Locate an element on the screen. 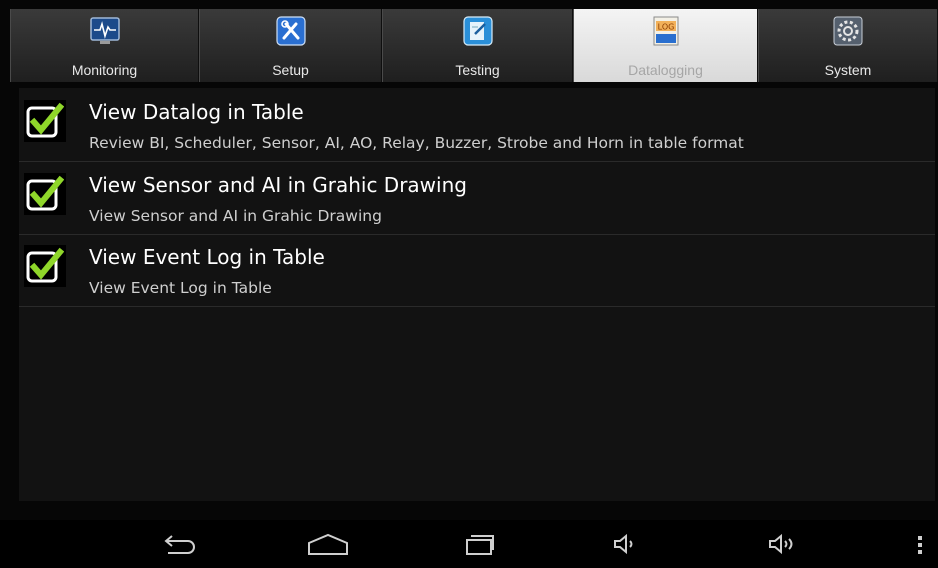 The image size is (938, 568). system-navigation-bar is located at coordinates (469, 544).